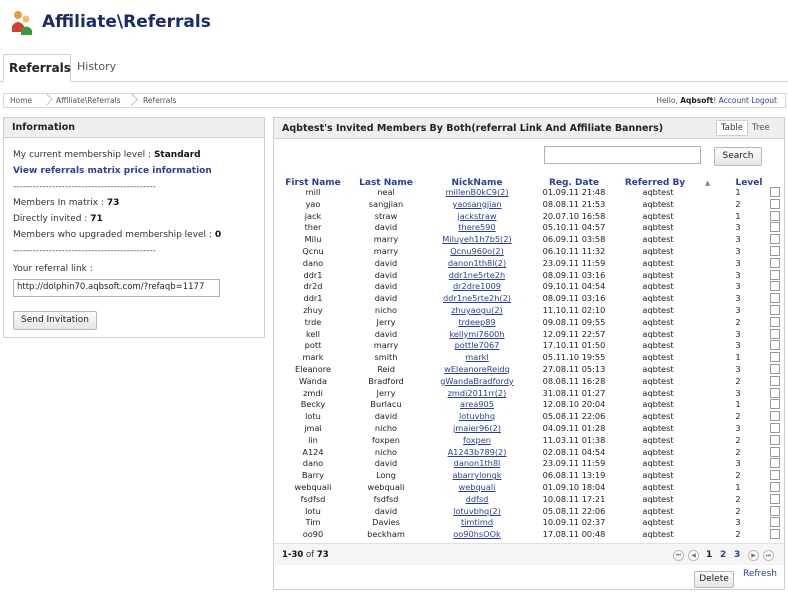 This screenshot has height=600, width=788. I want to click on last-name-cell: Davies, so click(386, 522).